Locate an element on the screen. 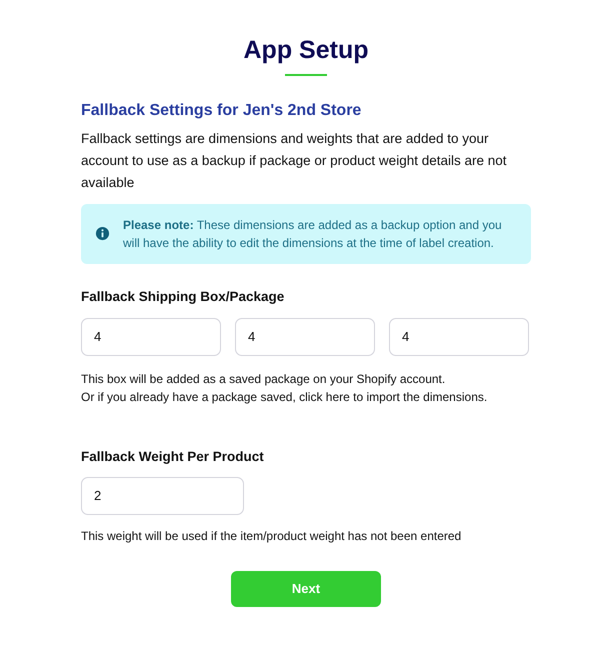 Image resolution: width=612 pixels, height=646 pixels. field-label: Fallback Weight Per Product is located at coordinates (173, 457).